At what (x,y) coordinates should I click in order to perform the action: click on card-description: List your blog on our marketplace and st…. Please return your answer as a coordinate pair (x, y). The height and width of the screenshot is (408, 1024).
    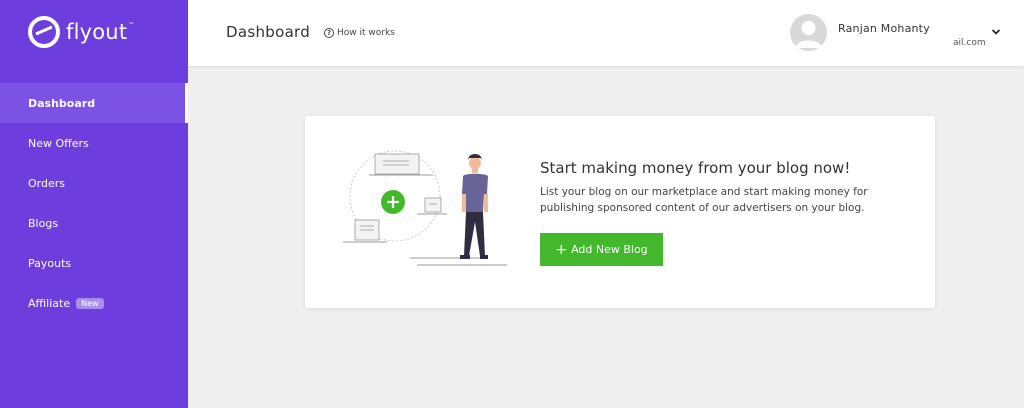
    Looking at the image, I should click on (704, 200).